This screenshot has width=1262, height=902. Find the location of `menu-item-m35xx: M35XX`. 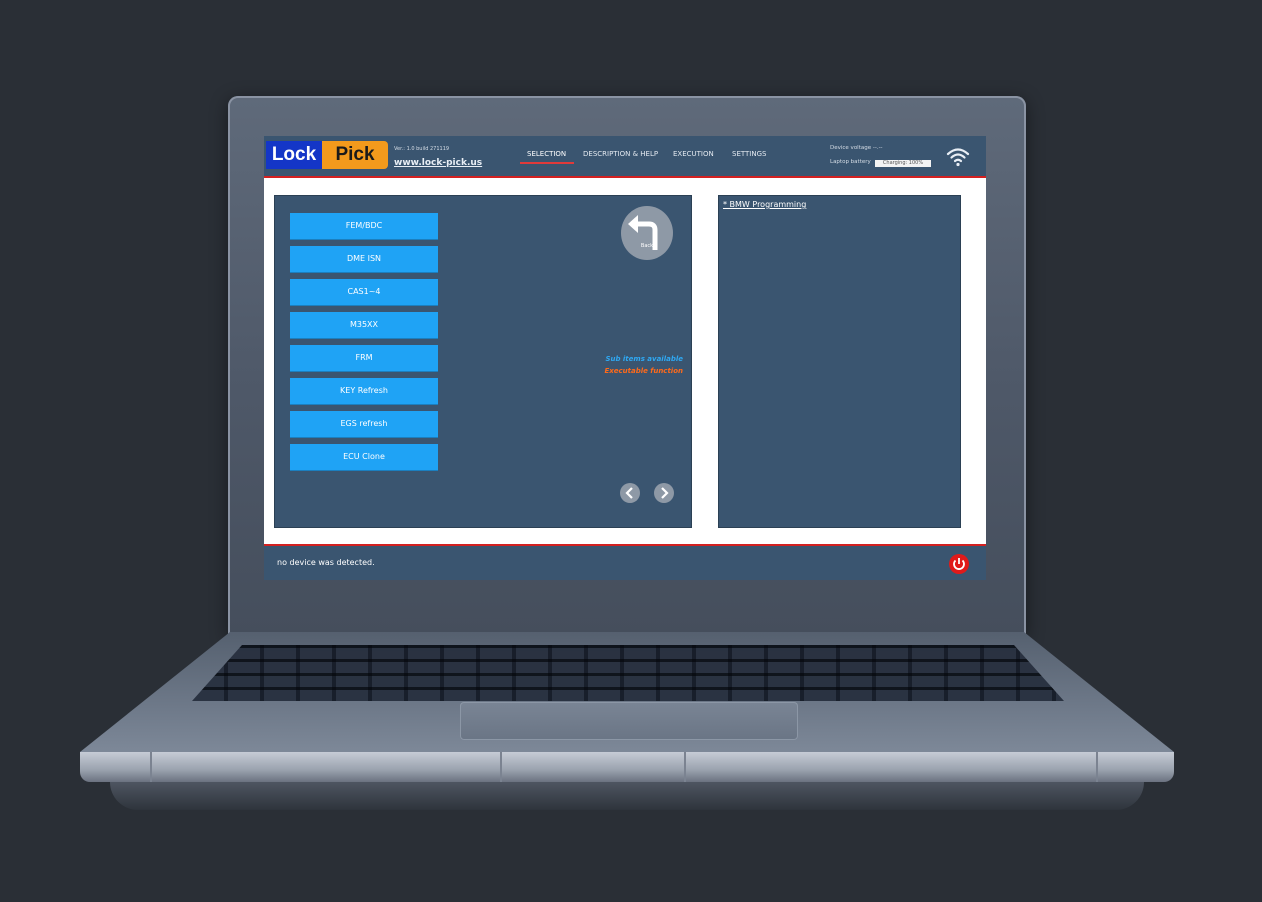

menu-item-m35xx: M35XX is located at coordinates (364, 325).